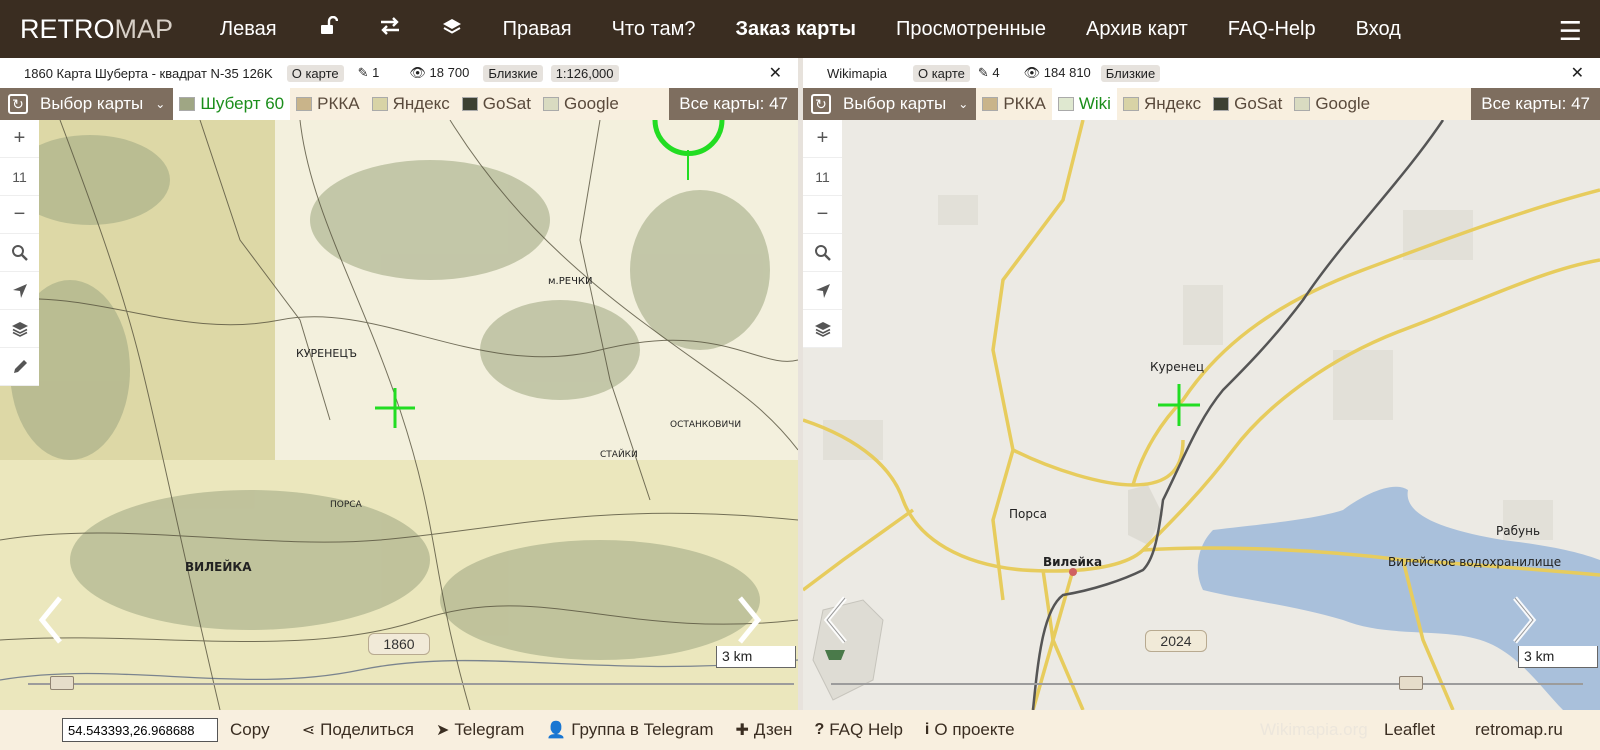 This screenshot has height=750, width=1600. What do you see at coordinates (1558, 657) in the screenshot?
I see `right-scale-bar: 3 km` at bounding box center [1558, 657].